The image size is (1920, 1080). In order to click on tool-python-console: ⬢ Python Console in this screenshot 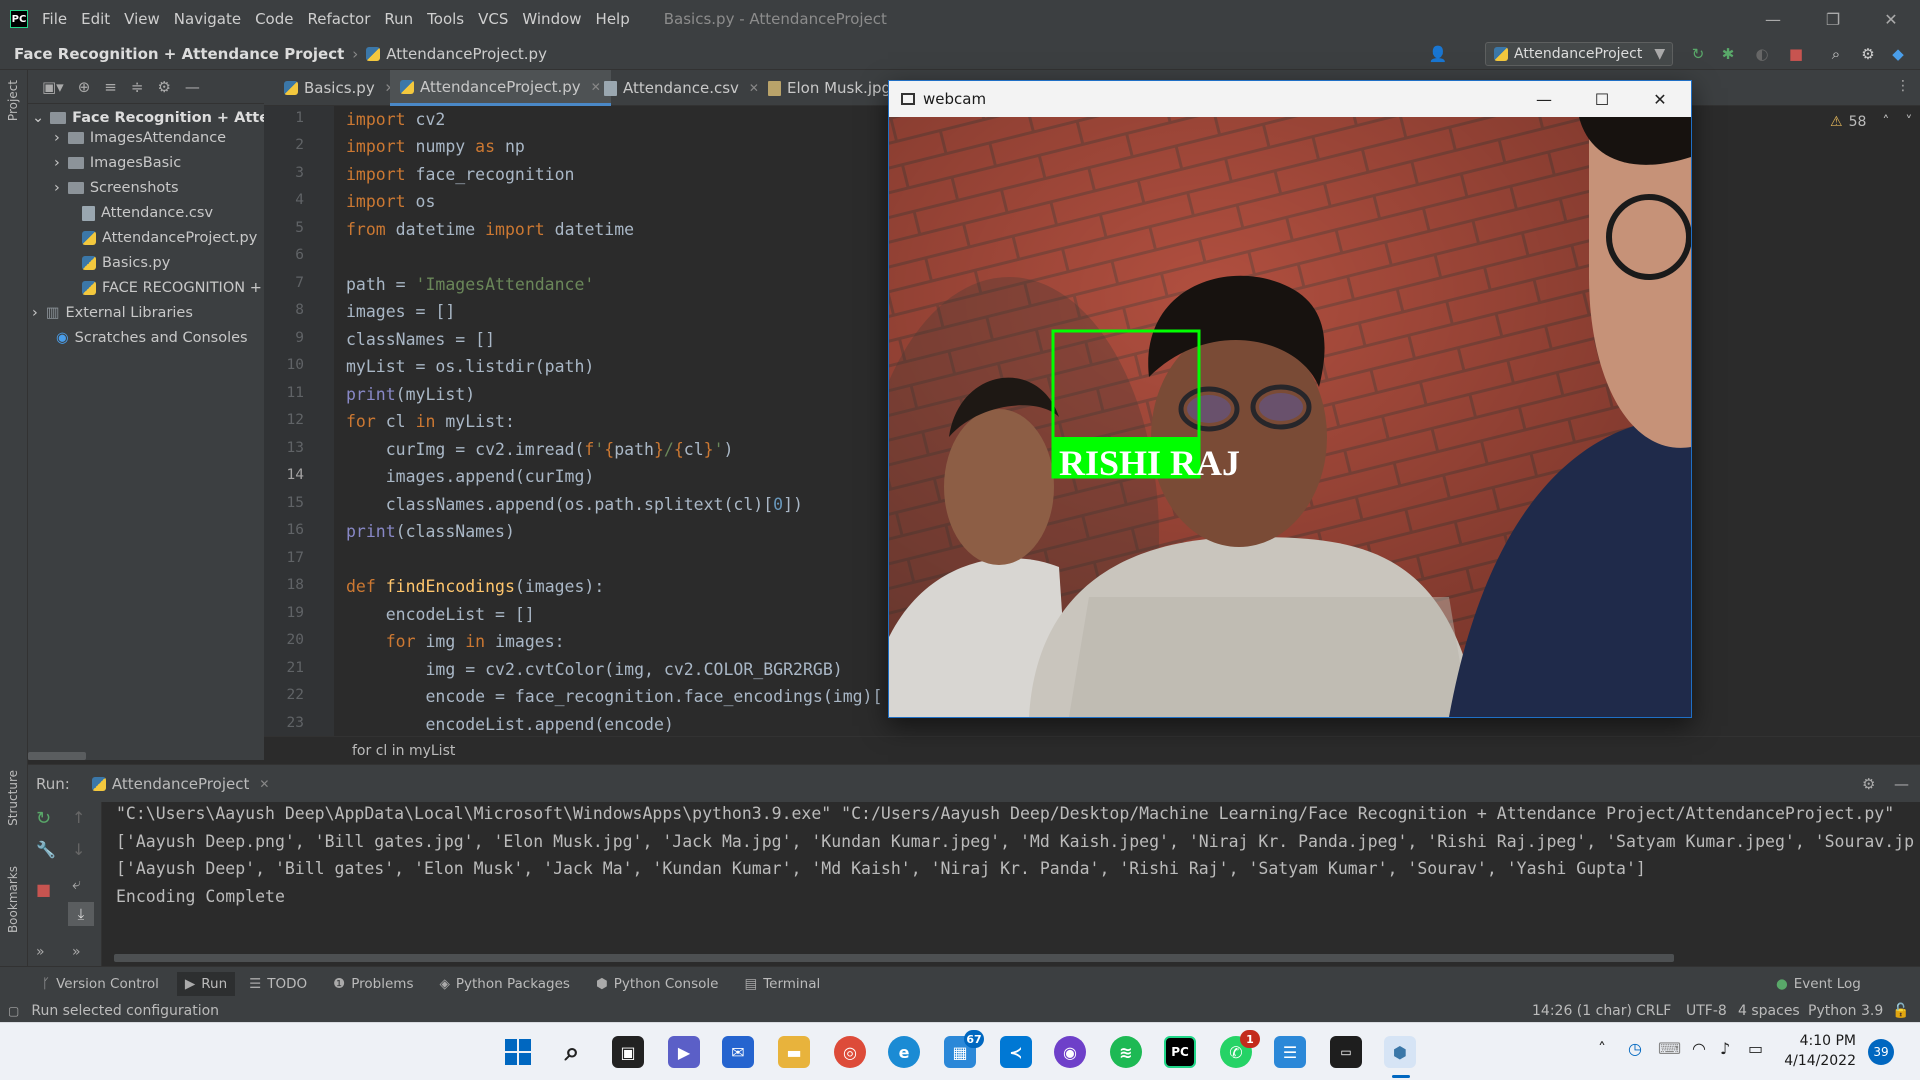, I will do `click(657, 984)`.